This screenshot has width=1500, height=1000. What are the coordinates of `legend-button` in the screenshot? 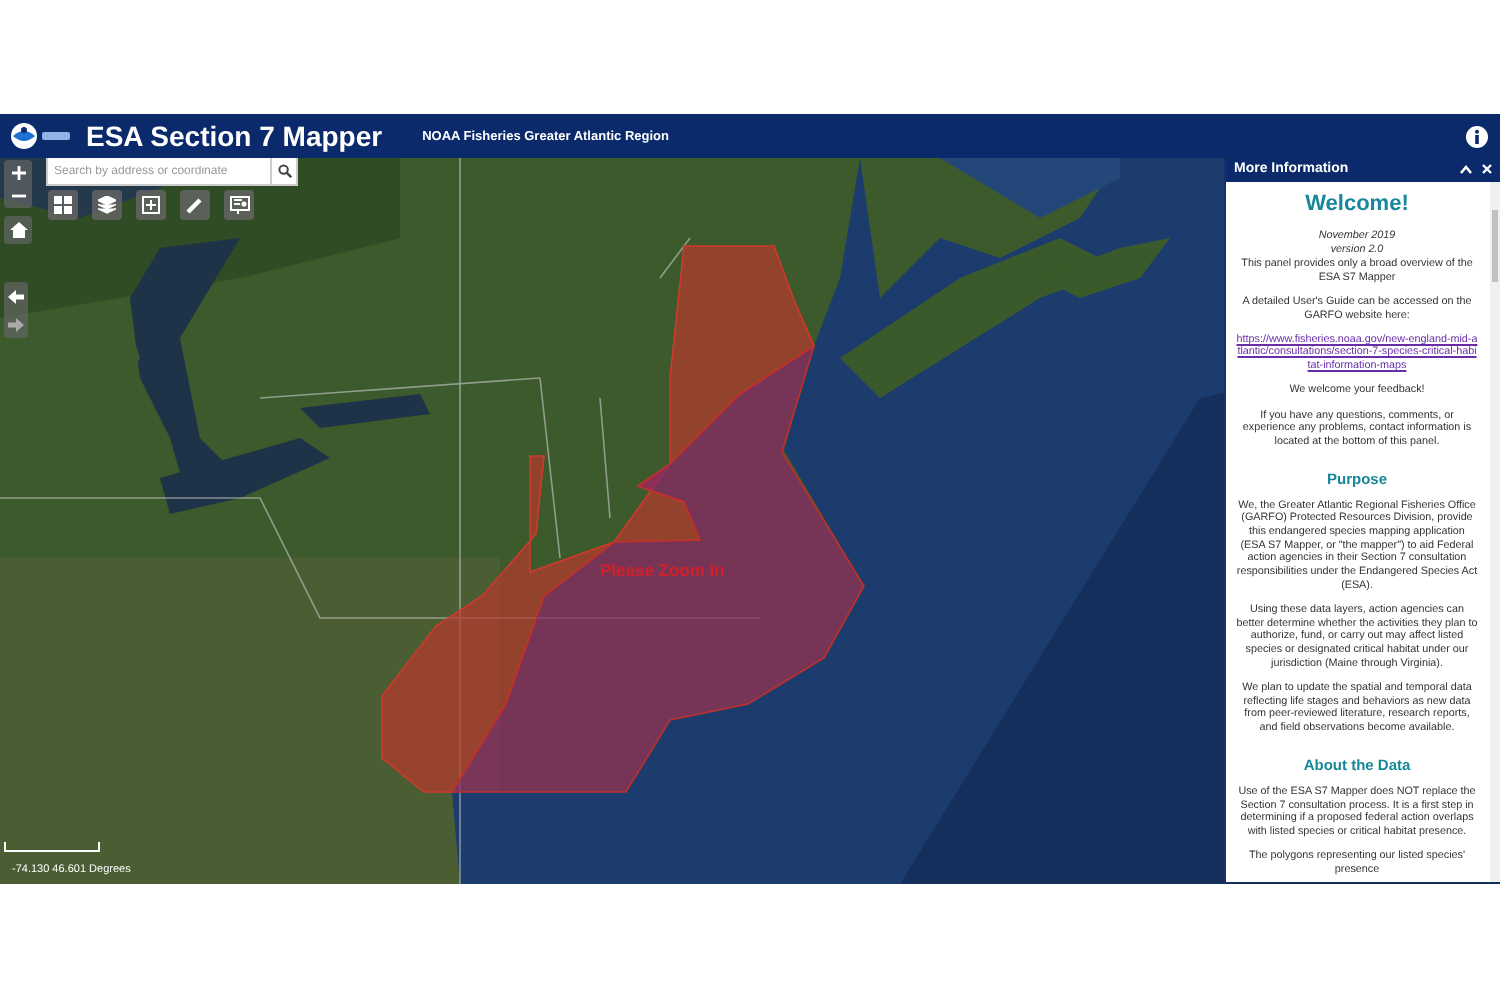 It's located at (239, 205).